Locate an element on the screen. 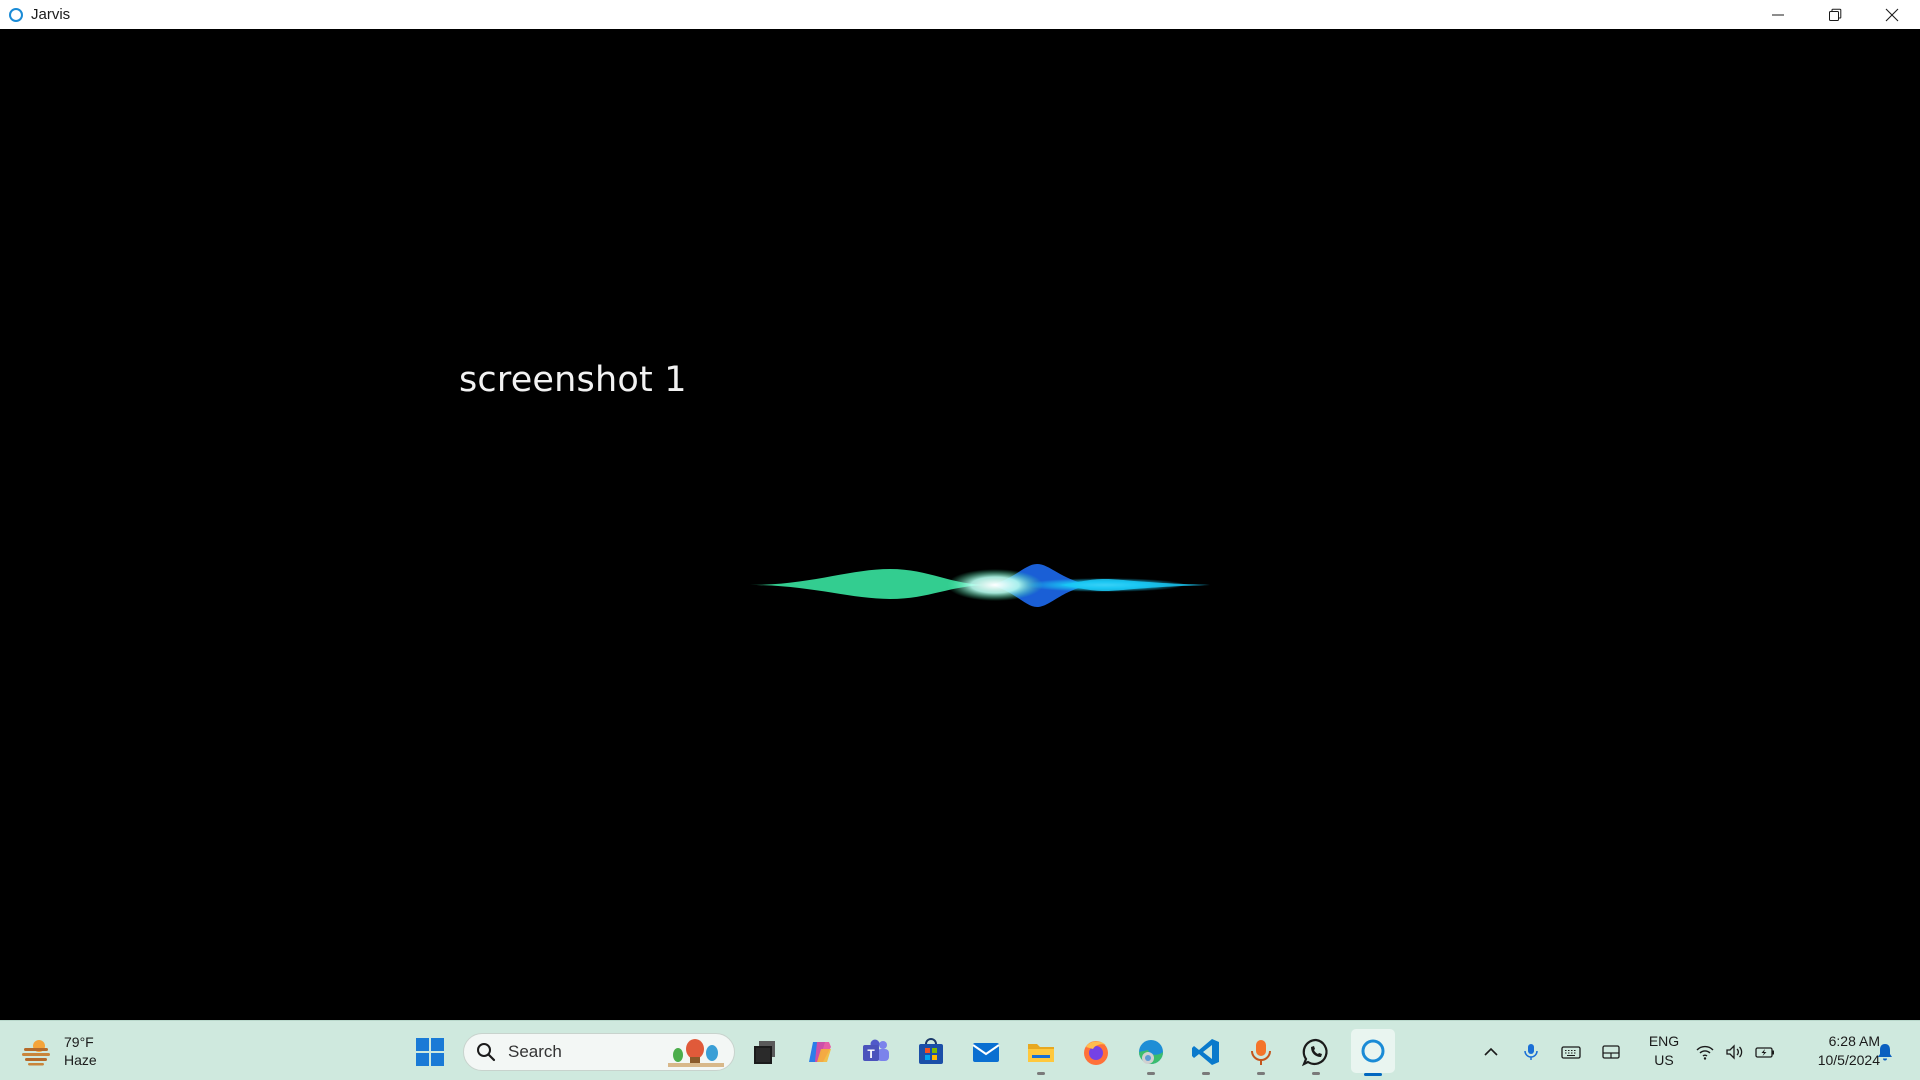  file-explorer-button is located at coordinates (1041, 1053).